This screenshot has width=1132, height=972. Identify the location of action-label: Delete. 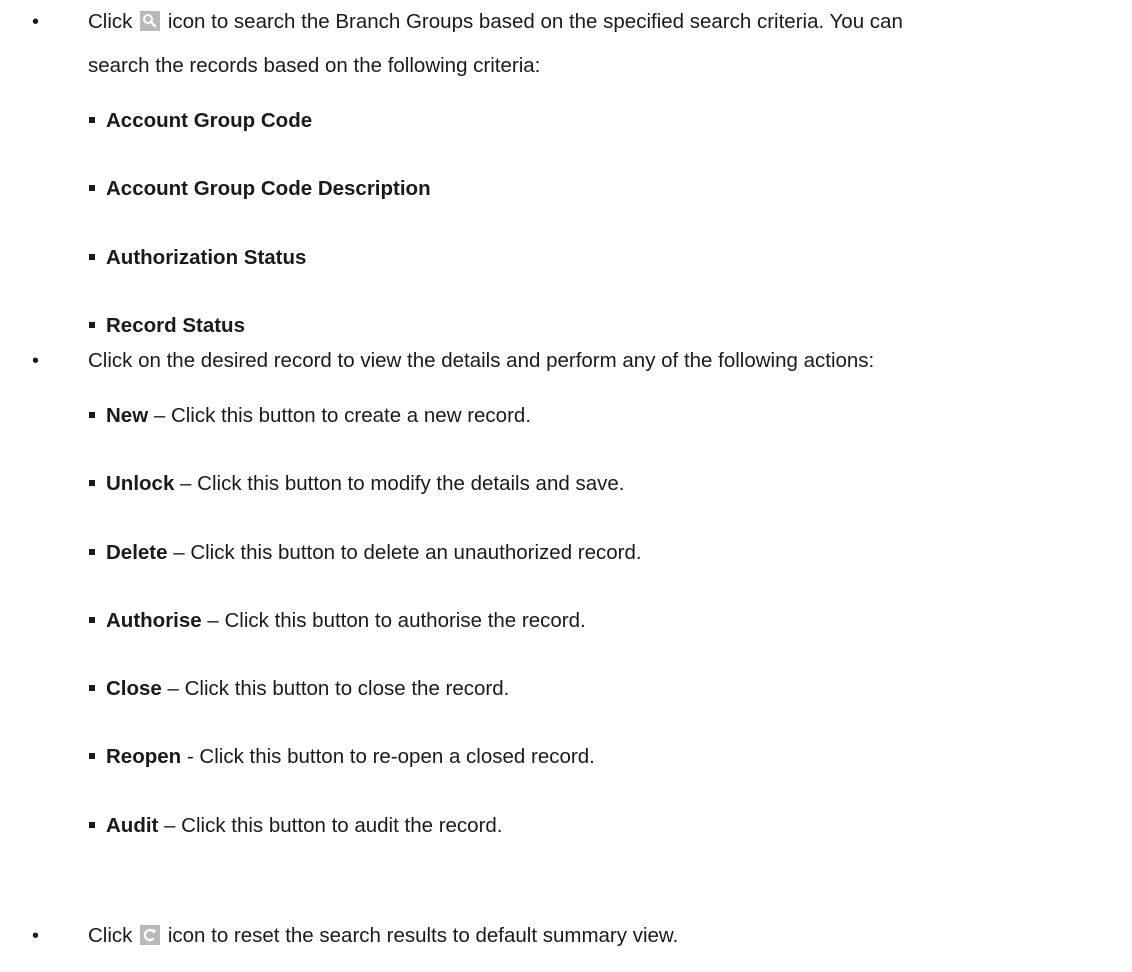
(137, 552).